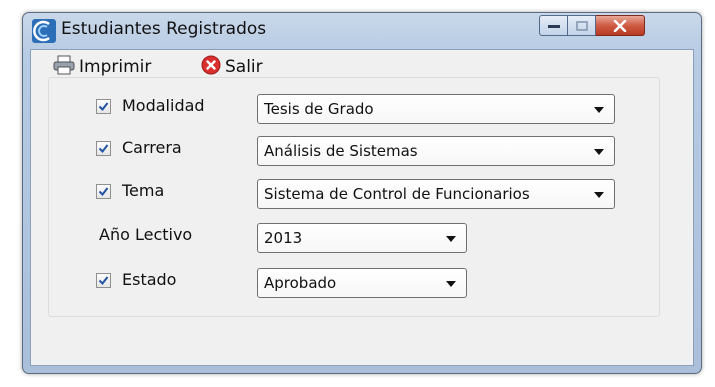 This screenshot has width=715, height=387. I want to click on estado-label: Estado, so click(149, 279).